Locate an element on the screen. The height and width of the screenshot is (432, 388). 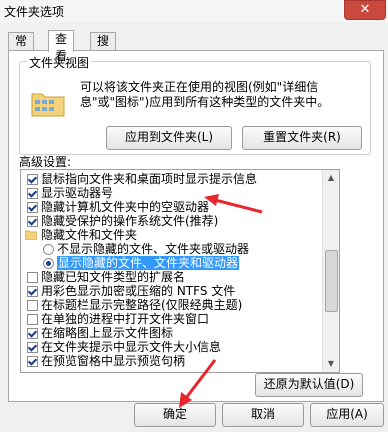
close-button: ✕ is located at coordinates (365, 10).